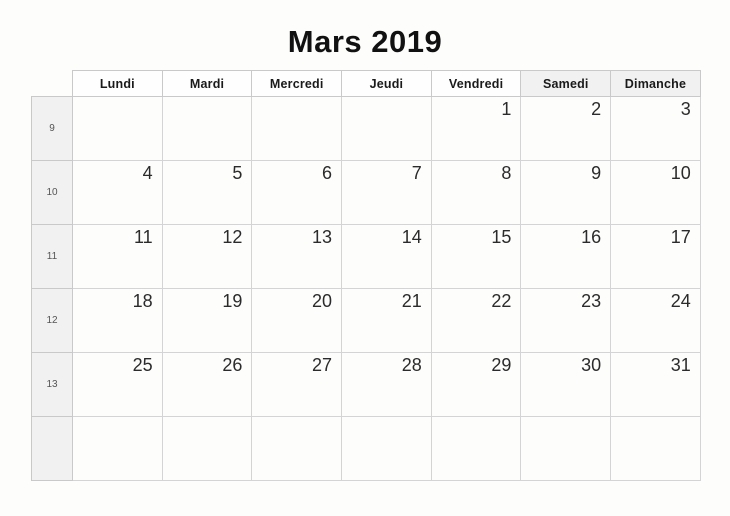 This screenshot has width=730, height=516. I want to click on weekday-header-lundi: Lundi, so click(117, 83).